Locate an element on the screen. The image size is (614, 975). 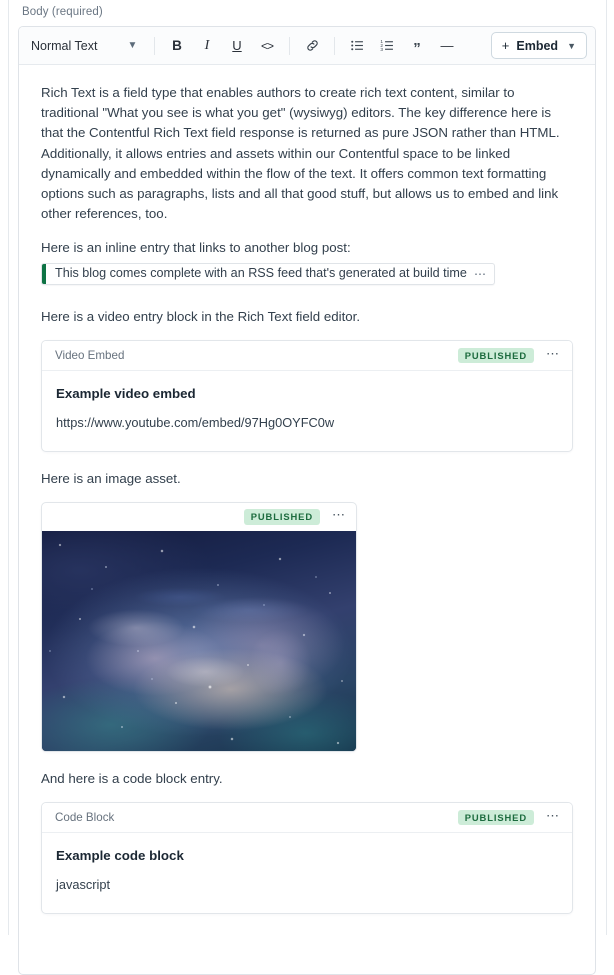
code-lead: And here is a code block entry. is located at coordinates (132, 778).